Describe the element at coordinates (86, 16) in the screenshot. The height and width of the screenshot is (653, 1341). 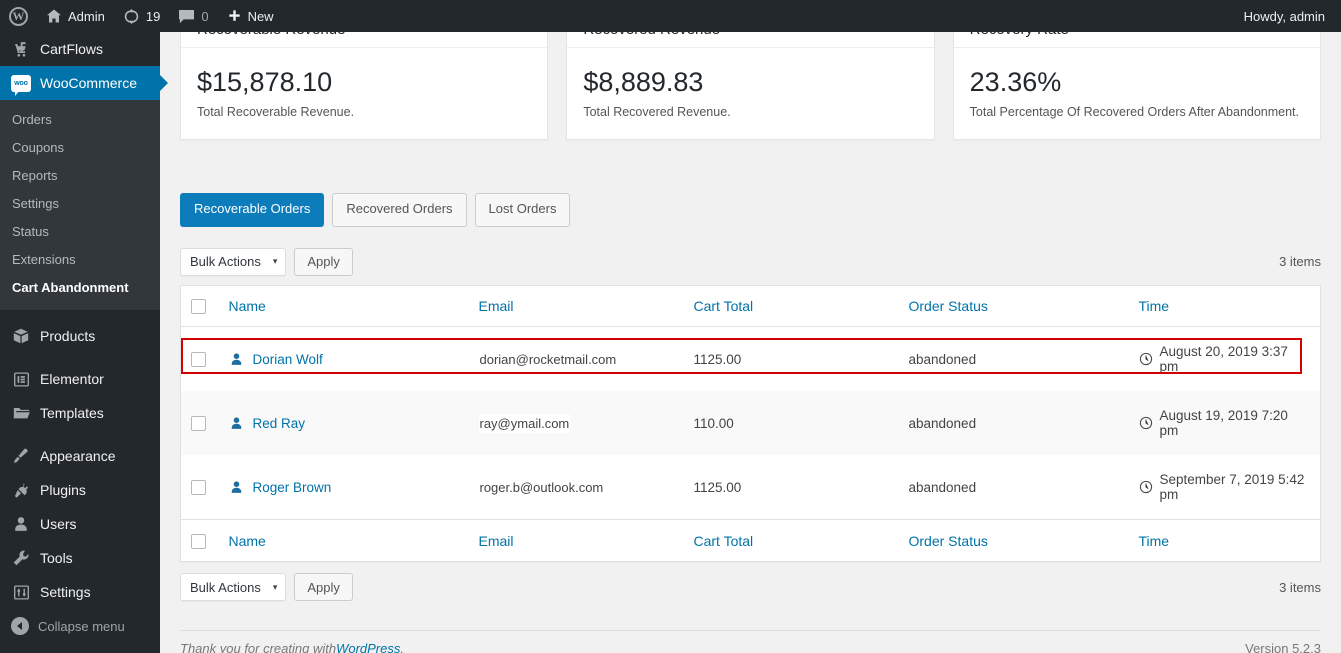
I see `site-name-label: Admin` at that location.